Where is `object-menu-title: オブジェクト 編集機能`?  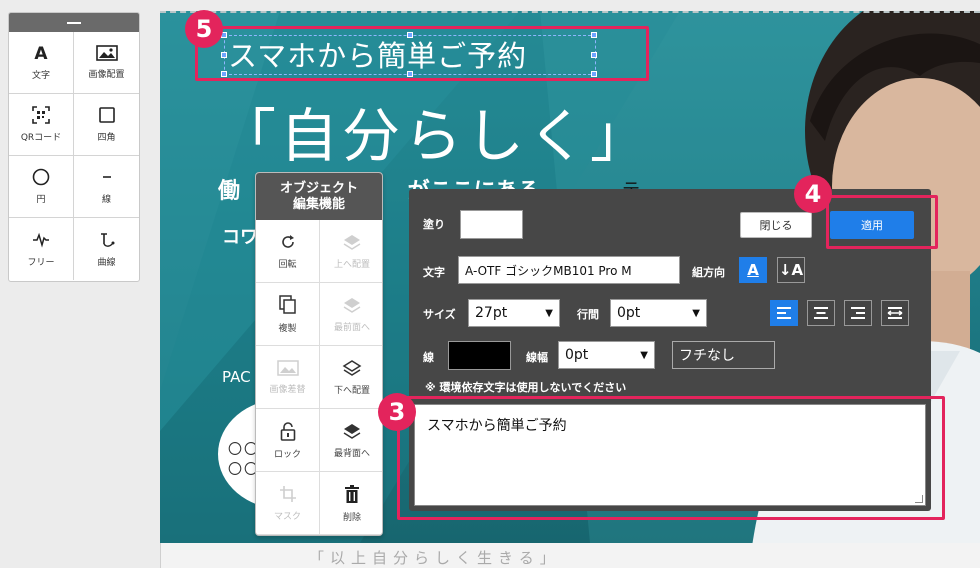
object-menu-title: オブジェクト 編集機能 is located at coordinates (319, 196).